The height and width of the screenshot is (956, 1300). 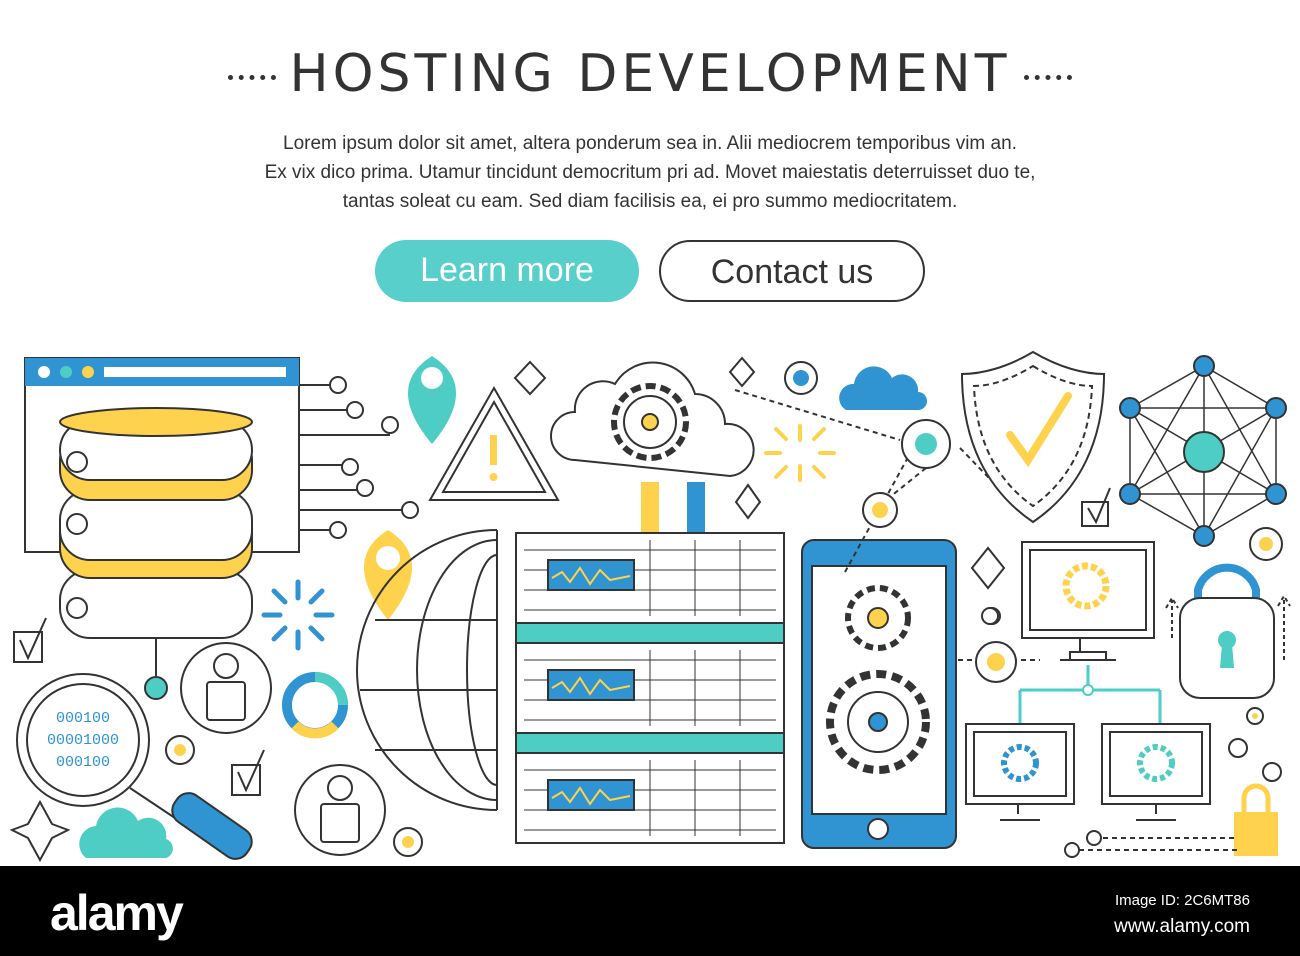 I want to click on dotted-divider-left, so click(x=251, y=77).